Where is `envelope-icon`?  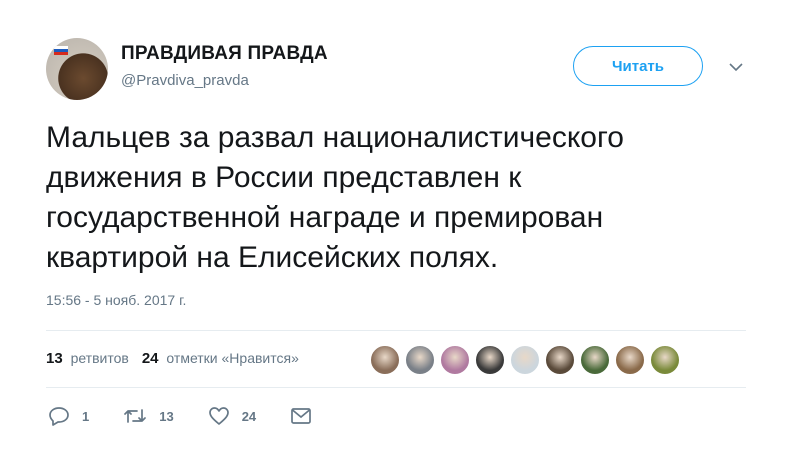
envelope-icon is located at coordinates (301, 416).